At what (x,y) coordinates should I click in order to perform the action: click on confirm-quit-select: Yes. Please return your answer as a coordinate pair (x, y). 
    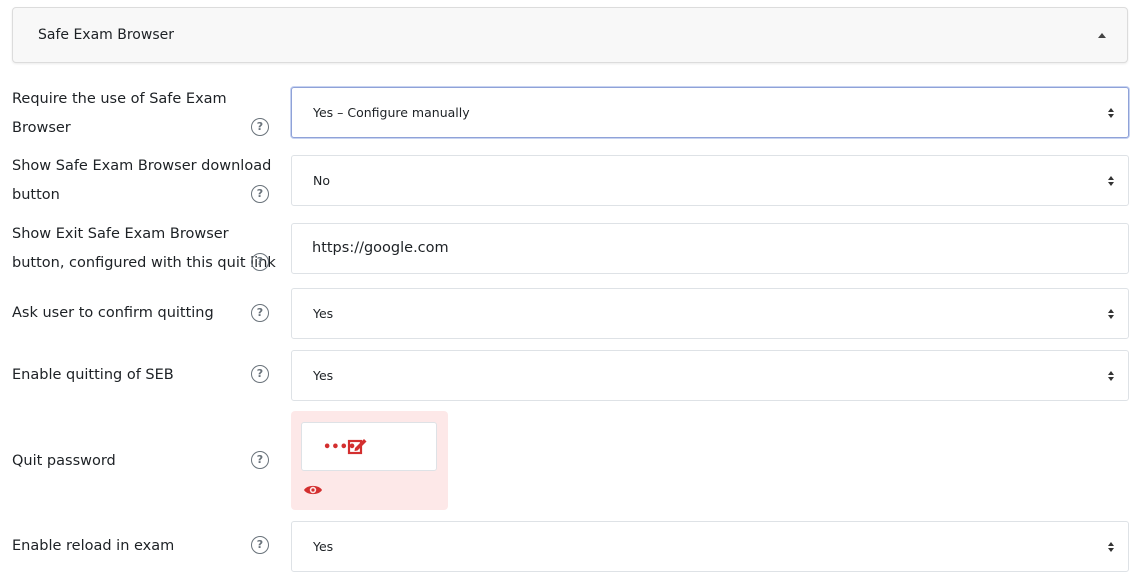
    Looking at the image, I should click on (710, 313).